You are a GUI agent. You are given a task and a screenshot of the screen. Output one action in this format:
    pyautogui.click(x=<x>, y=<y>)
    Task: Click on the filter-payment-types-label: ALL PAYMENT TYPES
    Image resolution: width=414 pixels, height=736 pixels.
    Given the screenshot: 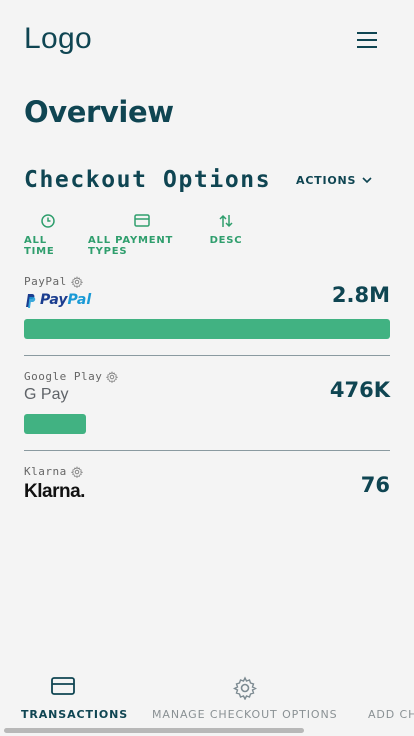 What is the action you would take?
    pyautogui.click(x=131, y=246)
    